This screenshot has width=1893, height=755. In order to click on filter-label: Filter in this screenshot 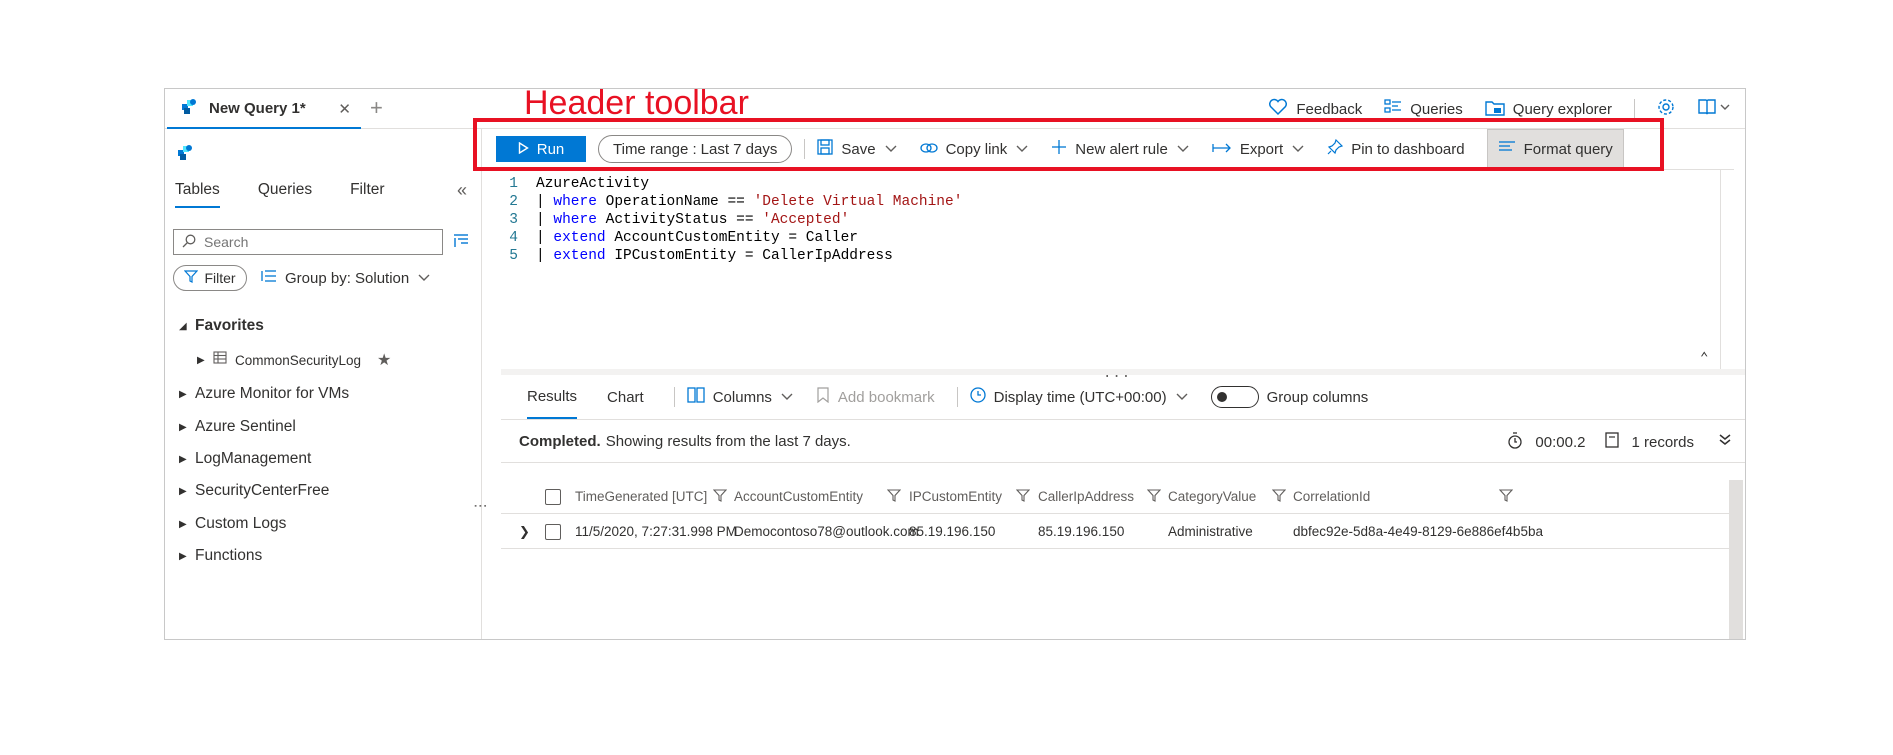, I will do `click(220, 278)`.